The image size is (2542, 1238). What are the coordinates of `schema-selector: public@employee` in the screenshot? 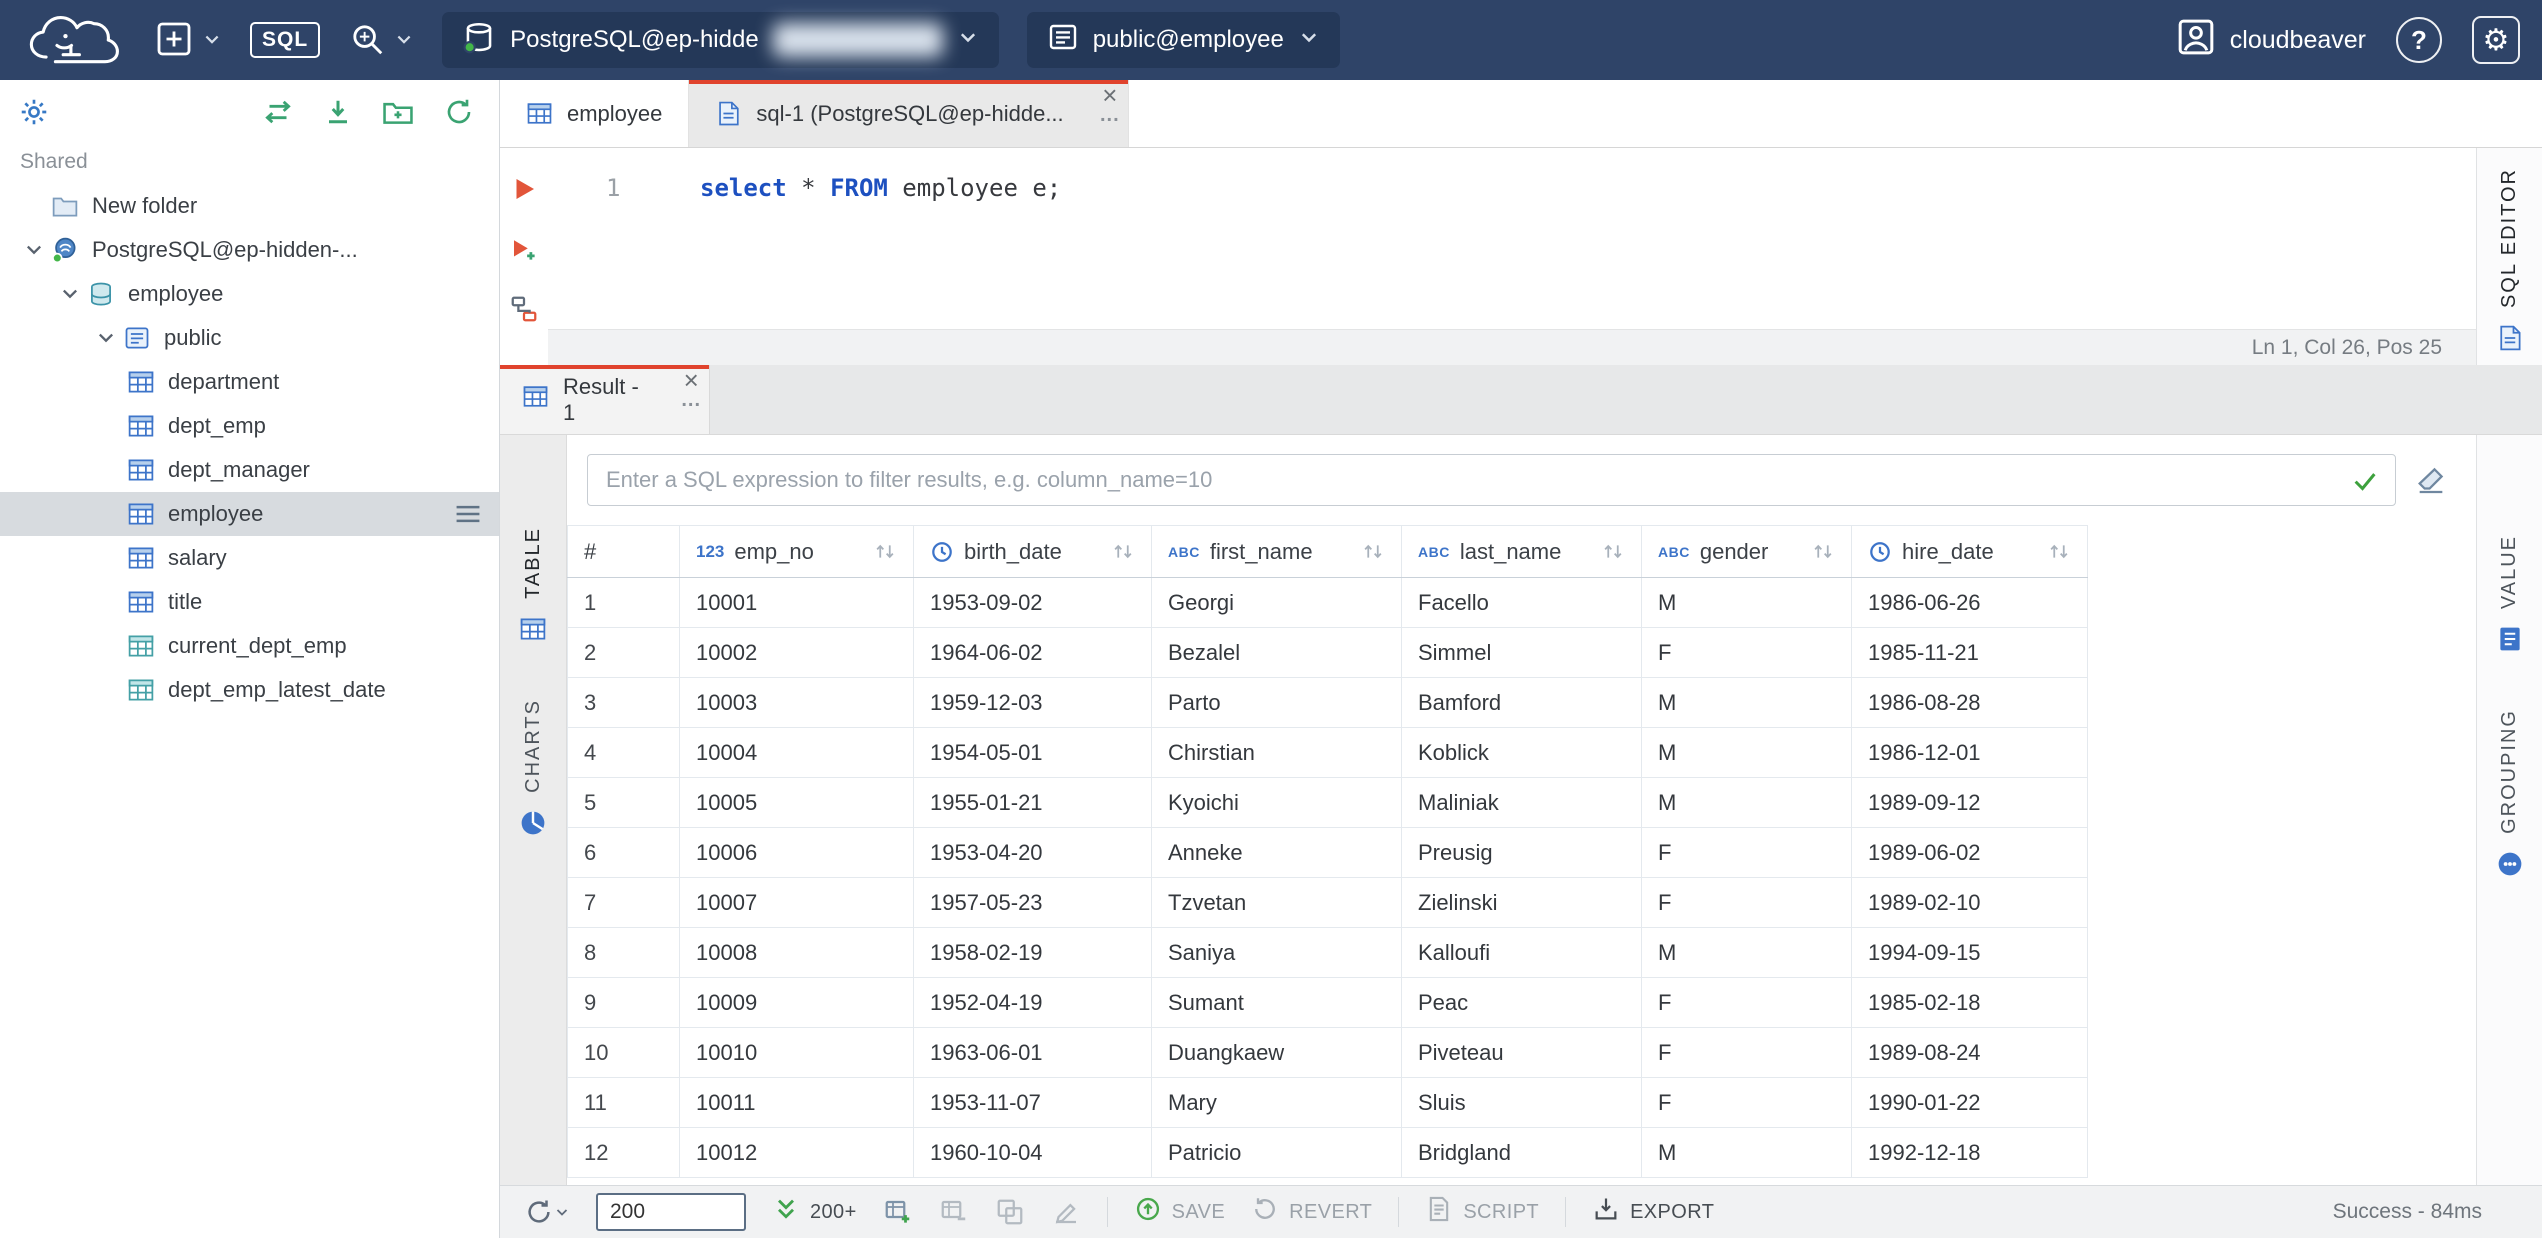 It's located at (1183, 40).